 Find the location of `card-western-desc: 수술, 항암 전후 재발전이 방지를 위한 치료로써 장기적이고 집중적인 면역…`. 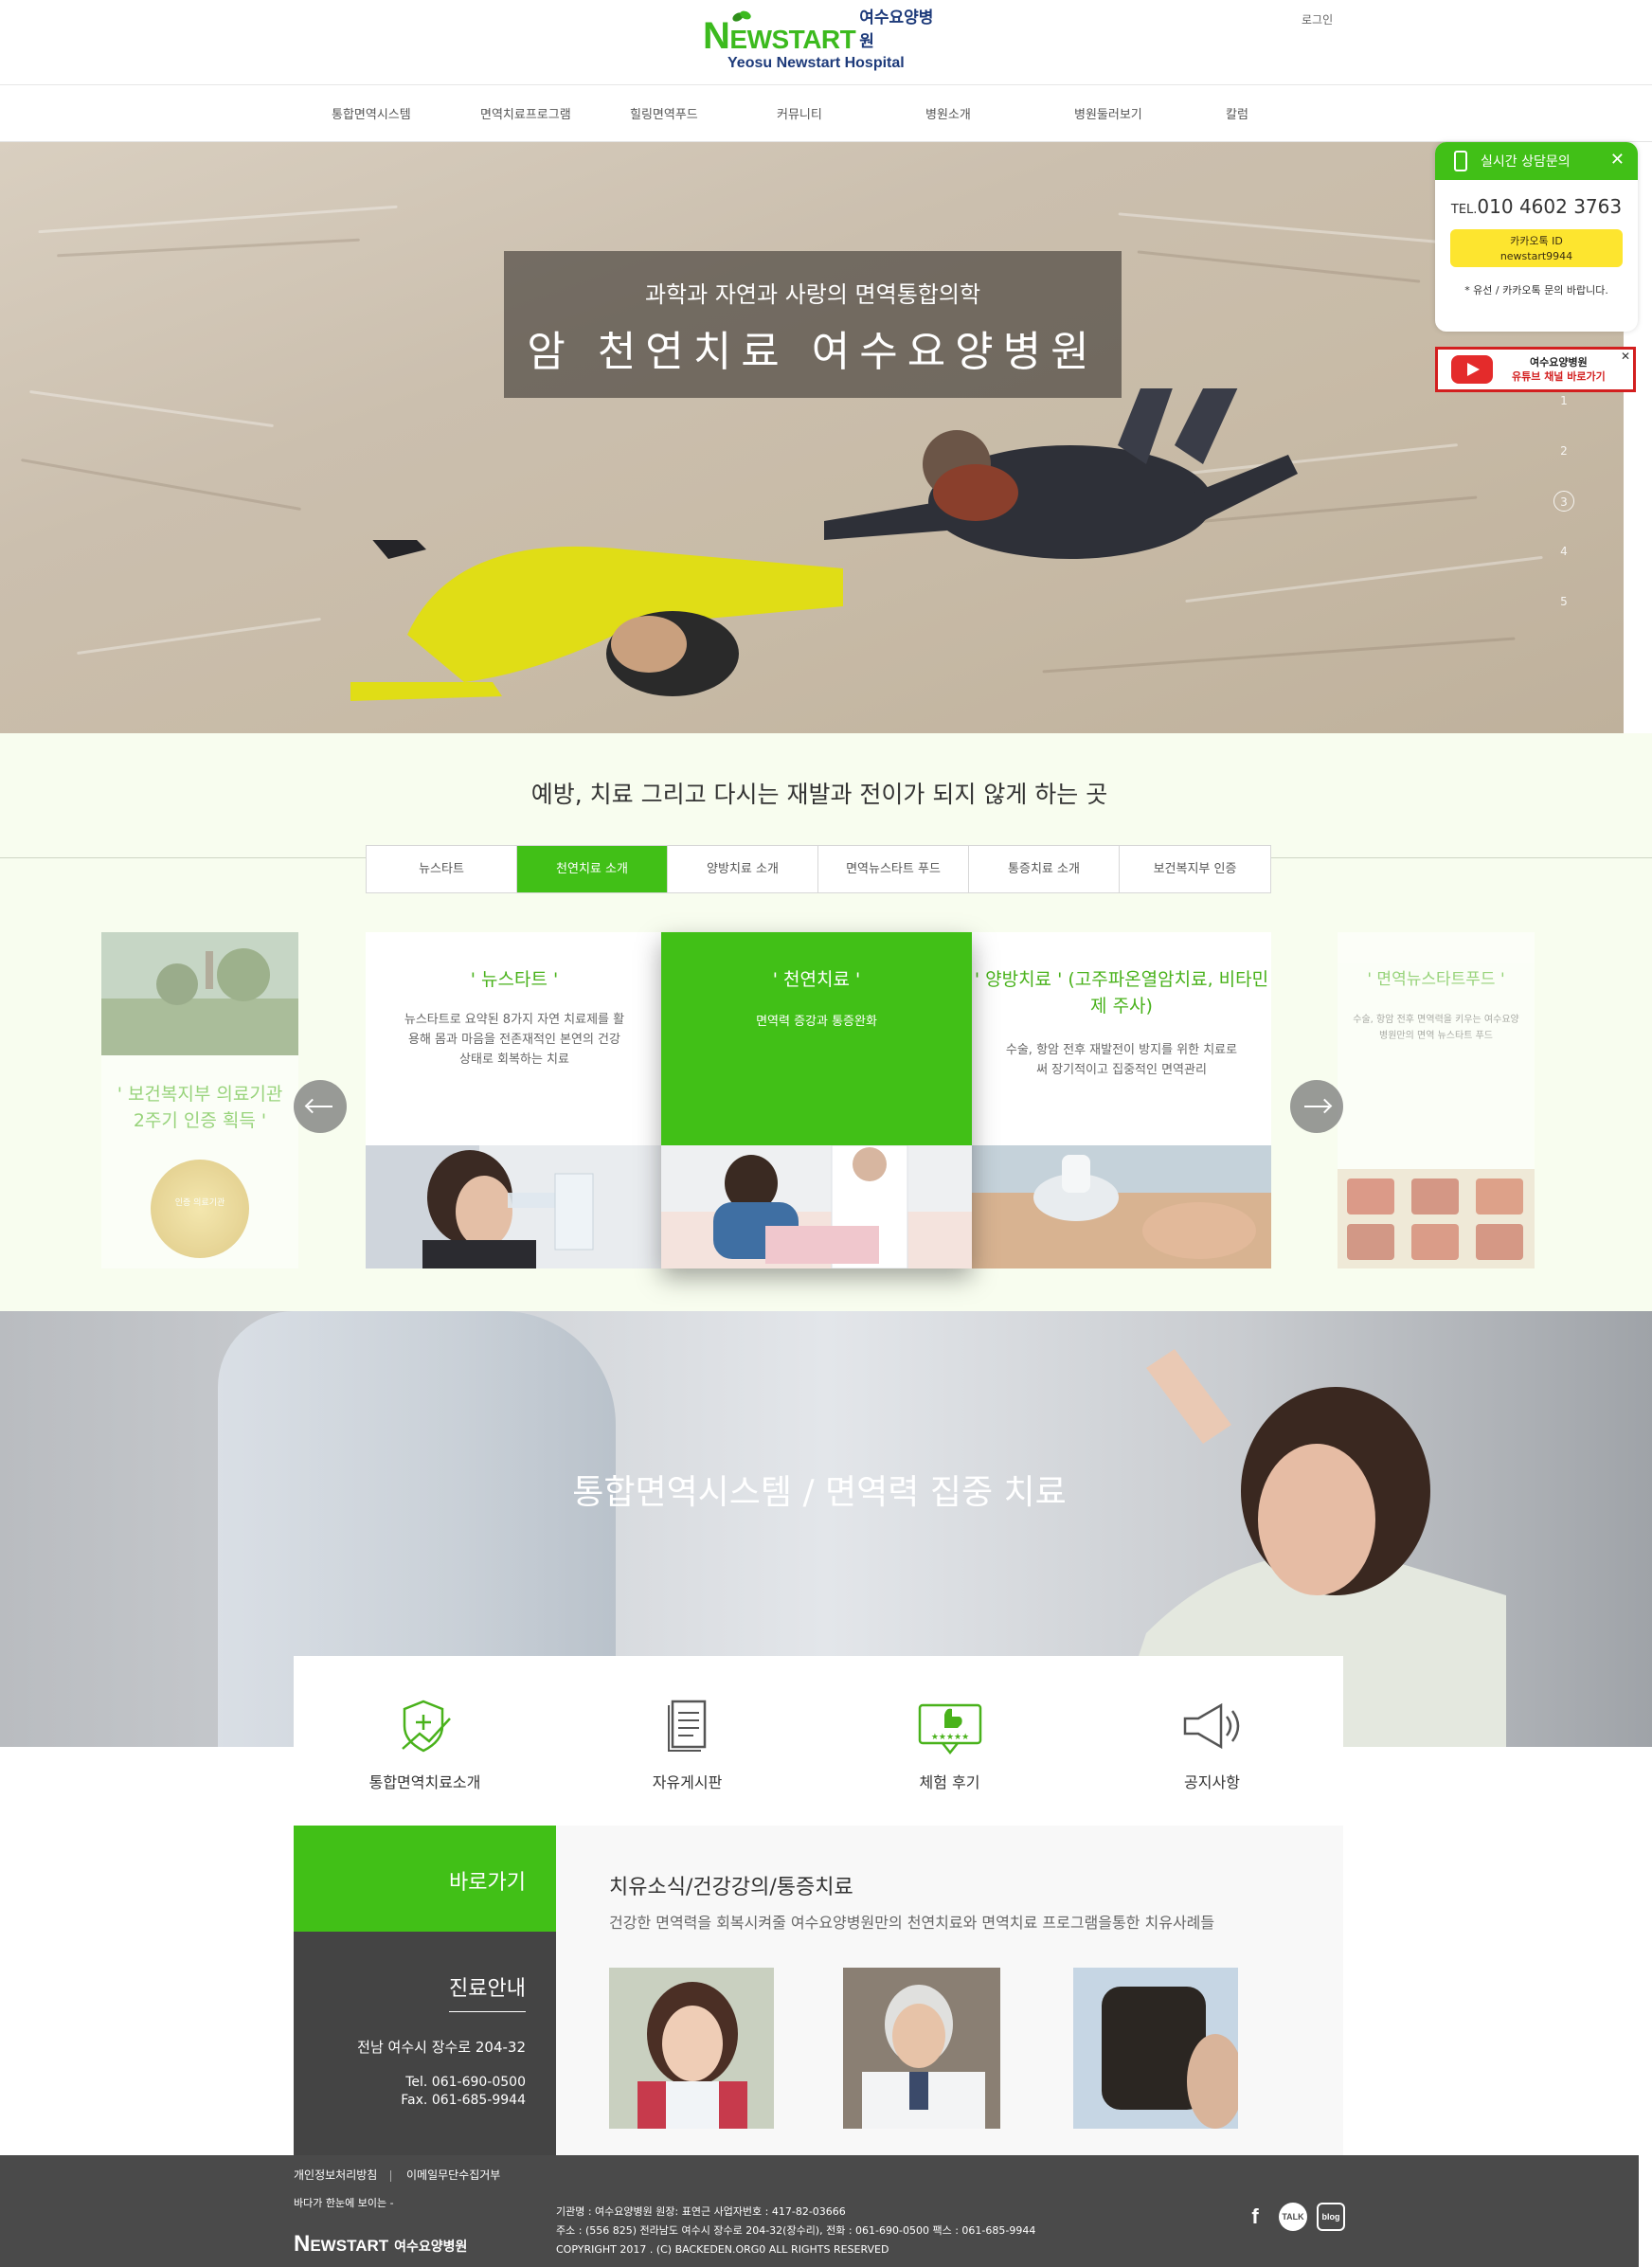

card-western-desc: 수술, 항암 전후 재발전이 방지를 위한 치료로써 장기적이고 집중적인 면역… is located at coordinates (1121, 1060).